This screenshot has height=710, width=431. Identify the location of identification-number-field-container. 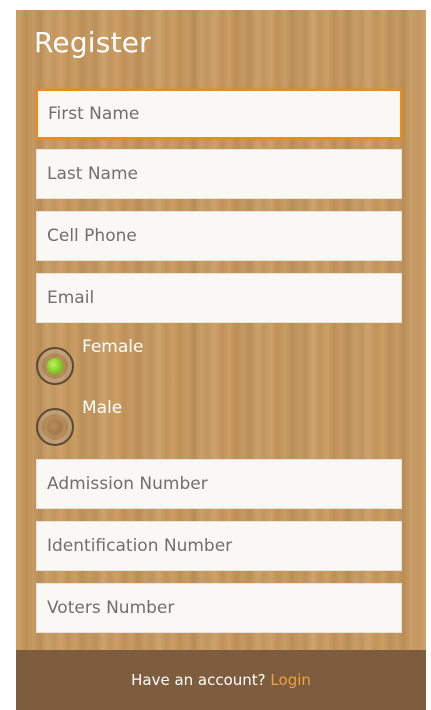
(219, 546).